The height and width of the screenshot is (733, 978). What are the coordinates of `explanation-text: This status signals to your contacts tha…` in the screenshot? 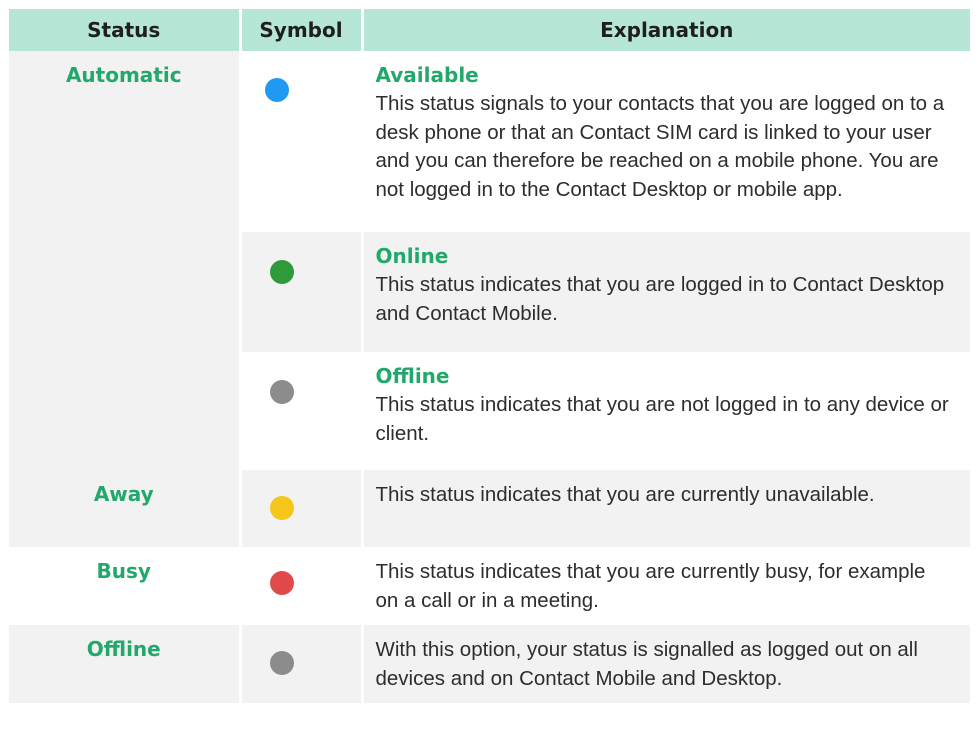 It's located at (660, 146).